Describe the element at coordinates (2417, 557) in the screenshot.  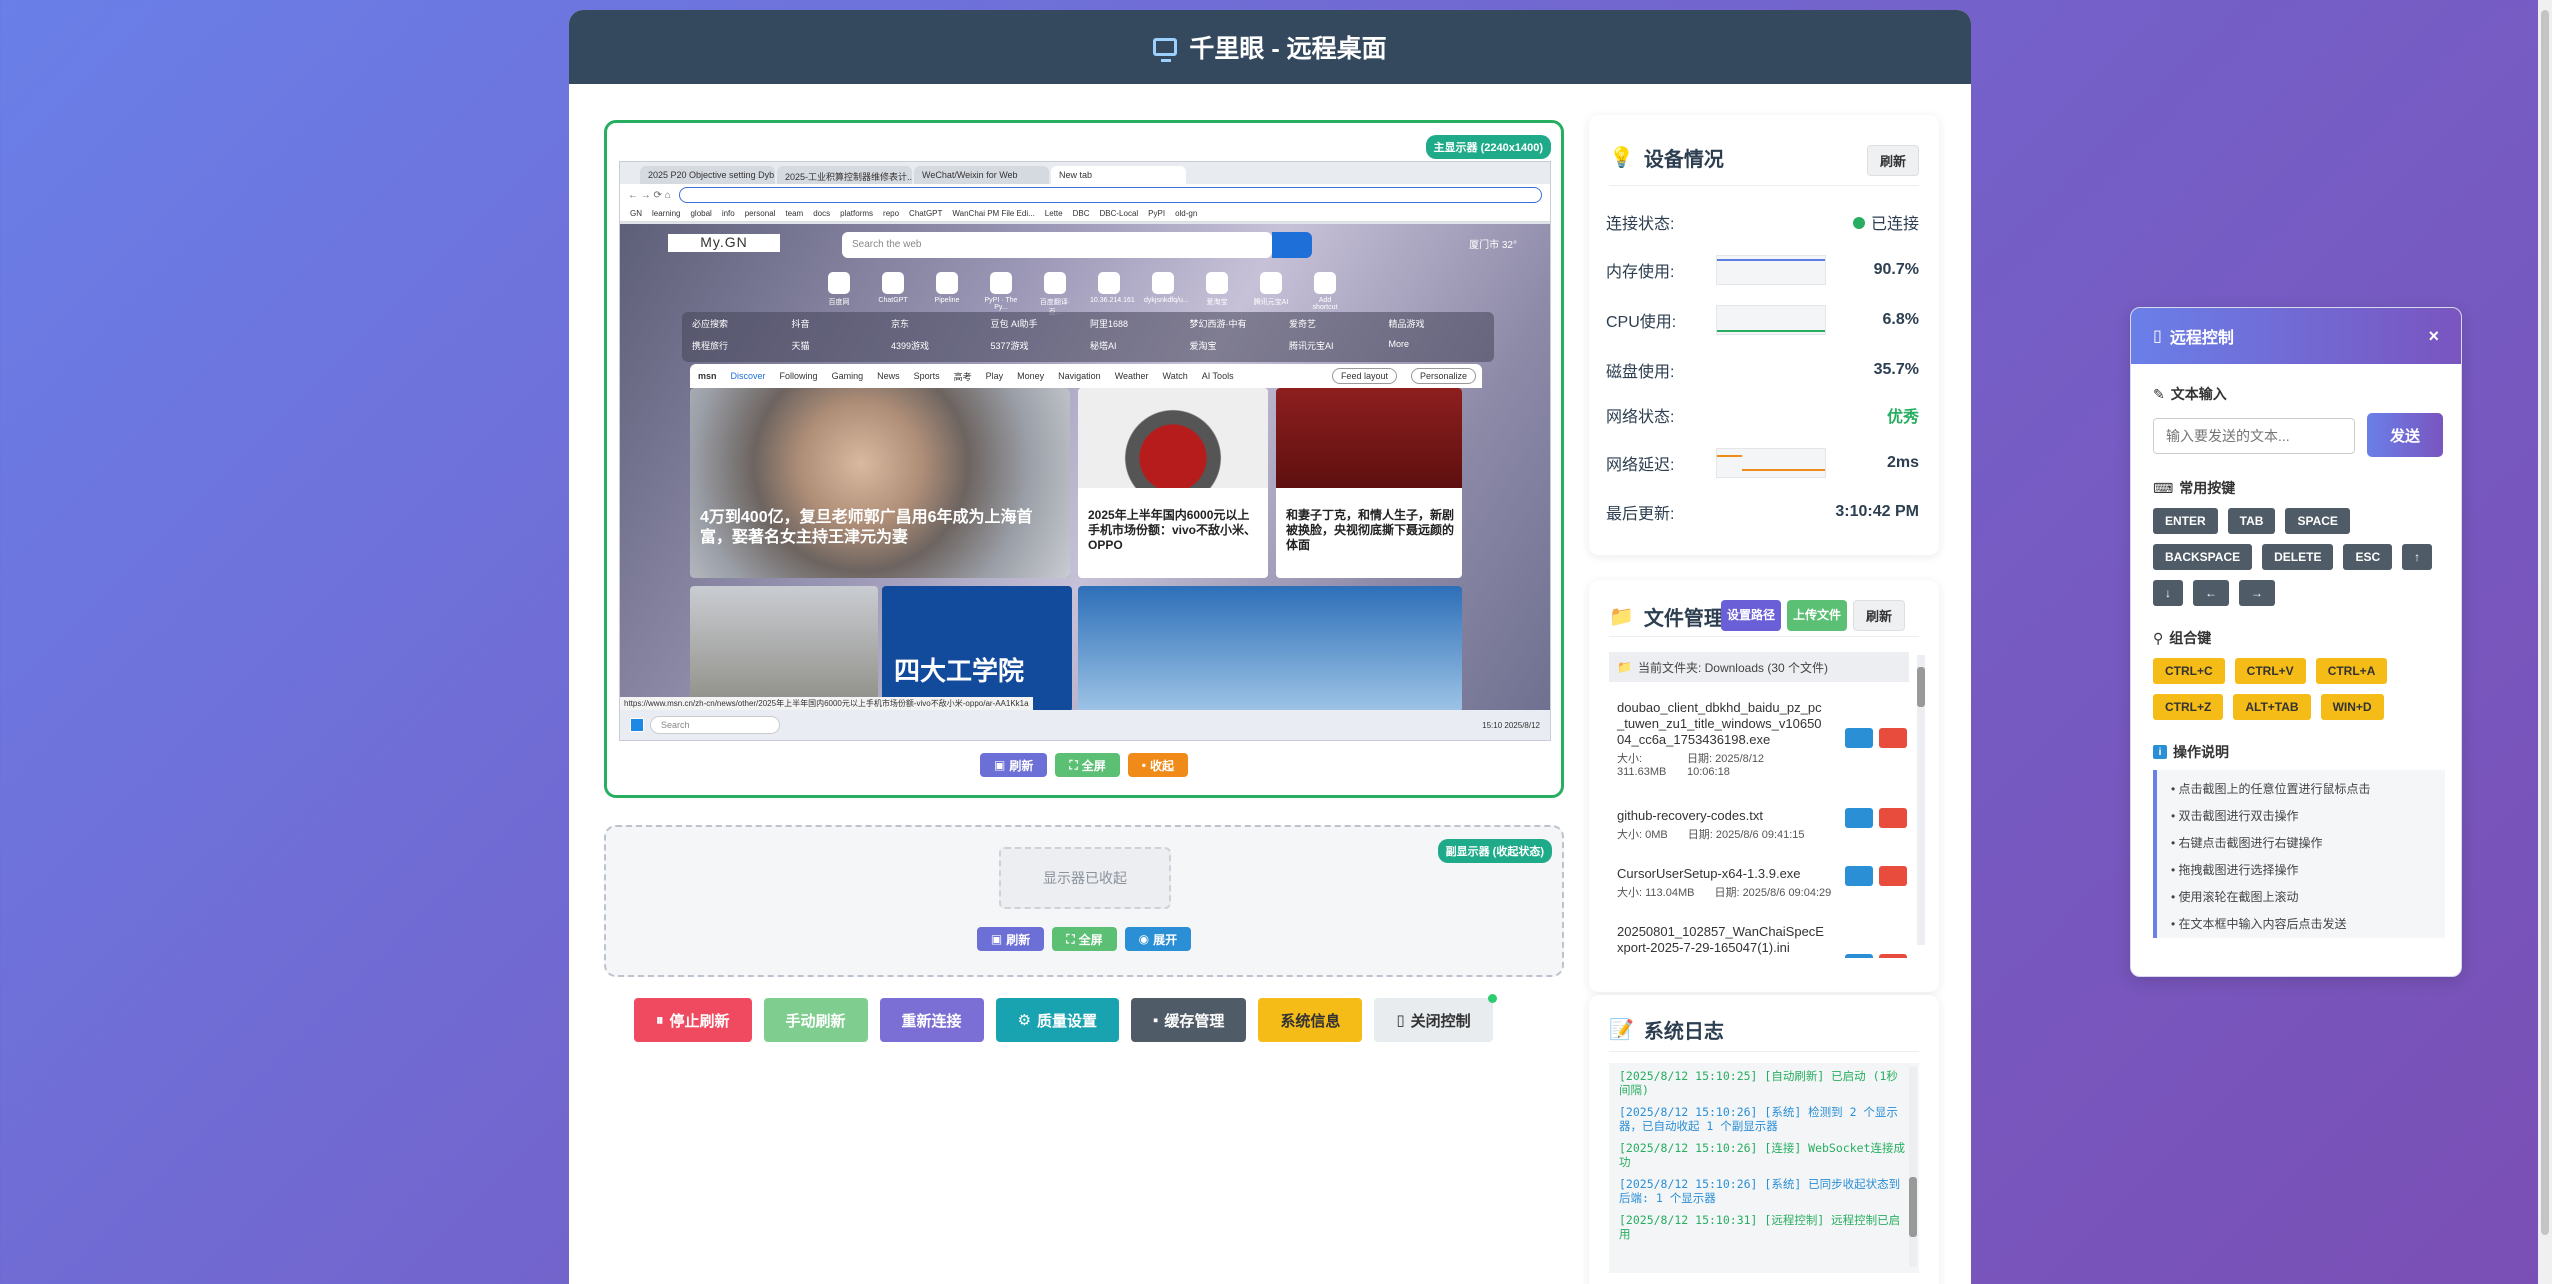
I see `key-button: ↑` at that location.